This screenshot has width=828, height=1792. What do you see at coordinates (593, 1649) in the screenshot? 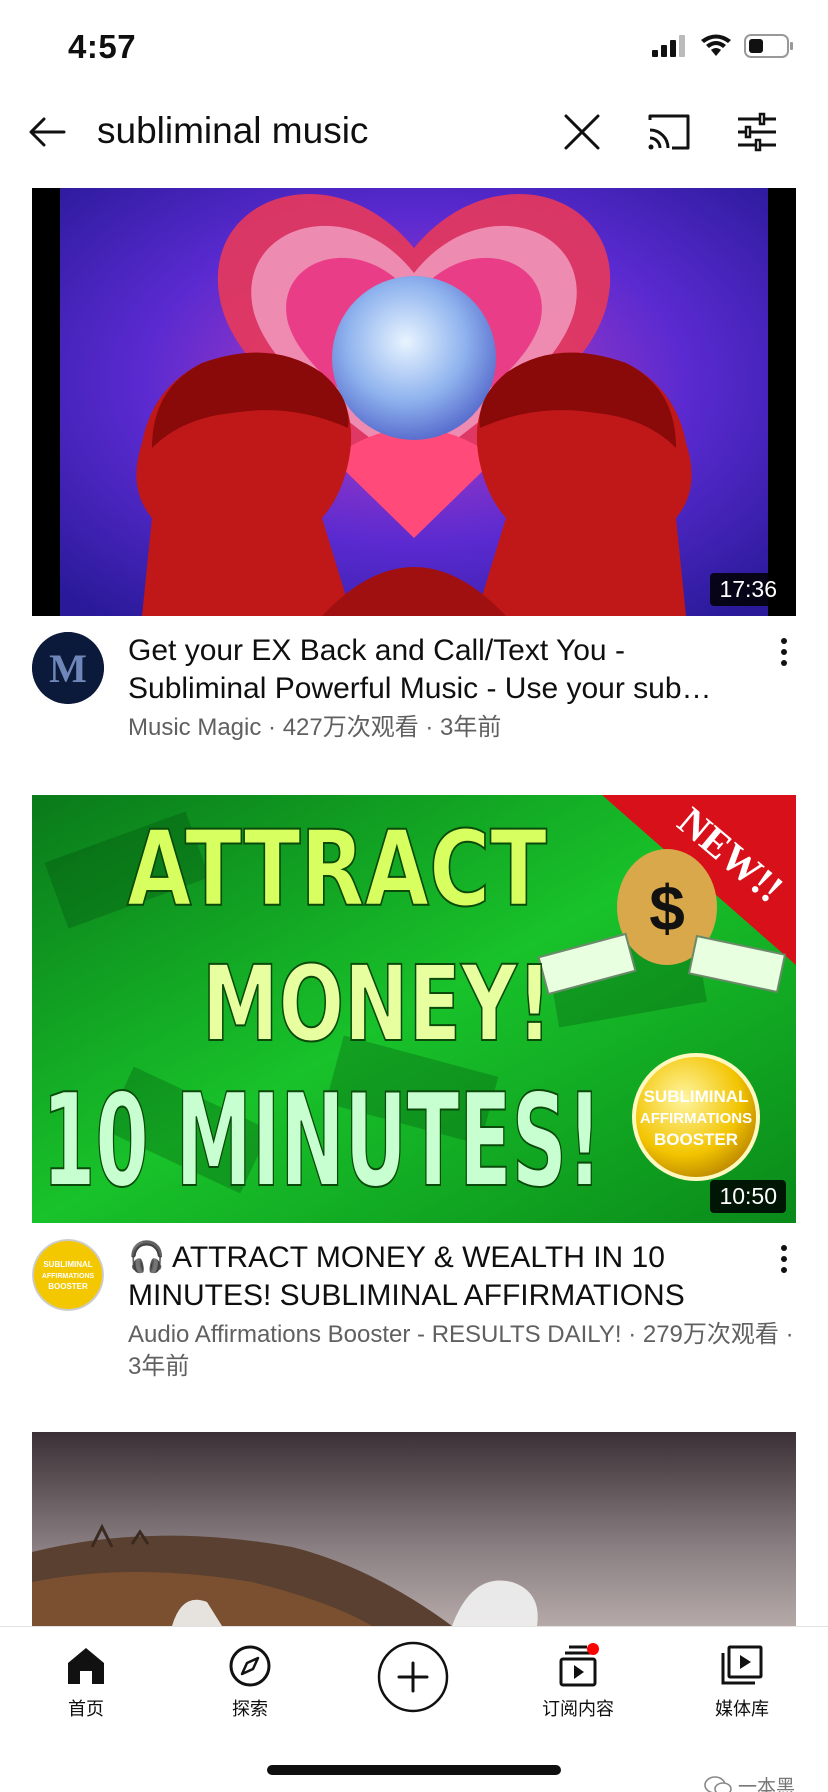
I see `notification-dot-icon` at bounding box center [593, 1649].